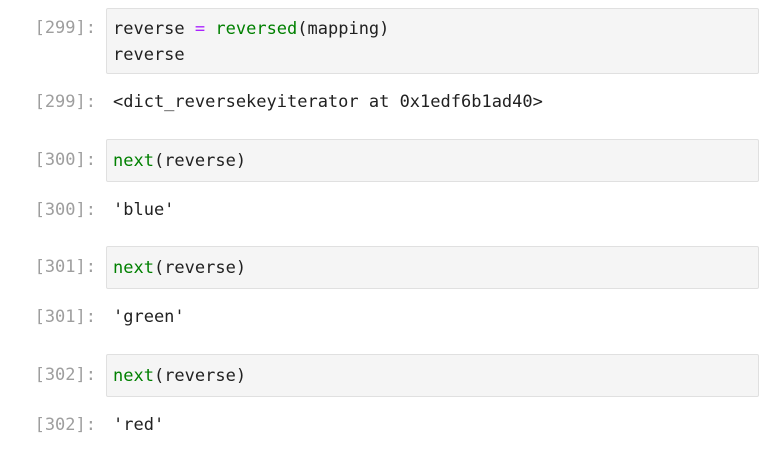 The width and height of the screenshot is (781, 453). Describe the element at coordinates (65, 425) in the screenshot. I see `output-prompt: [302]:` at that location.